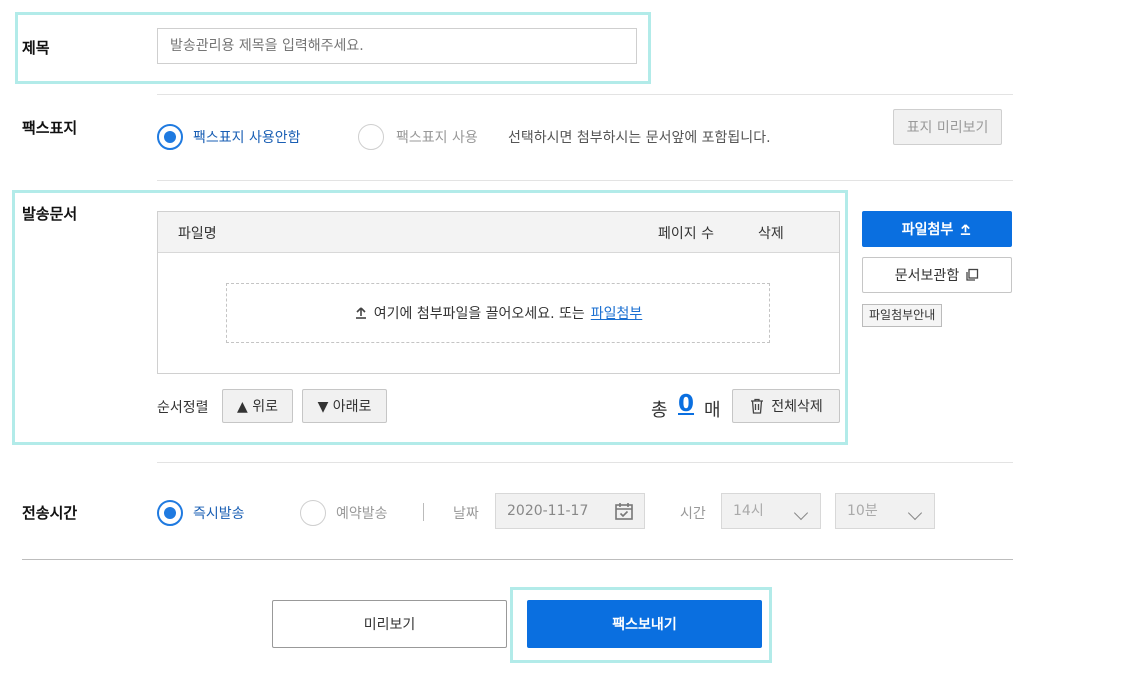 This screenshot has height=674, width=1128. I want to click on time-of-day-label: 시간, so click(693, 514).